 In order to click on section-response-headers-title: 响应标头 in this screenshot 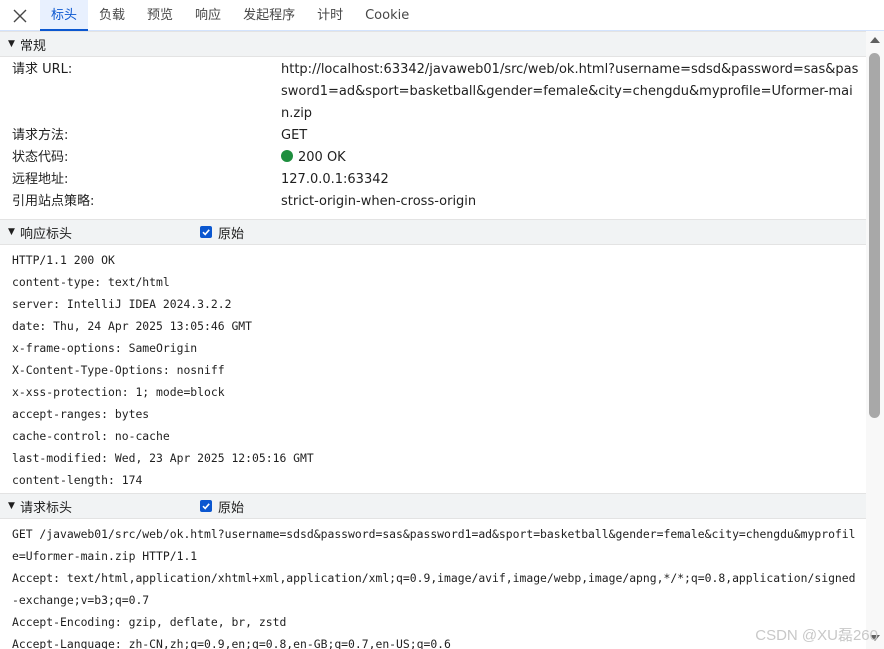, I will do `click(46, 234)`.